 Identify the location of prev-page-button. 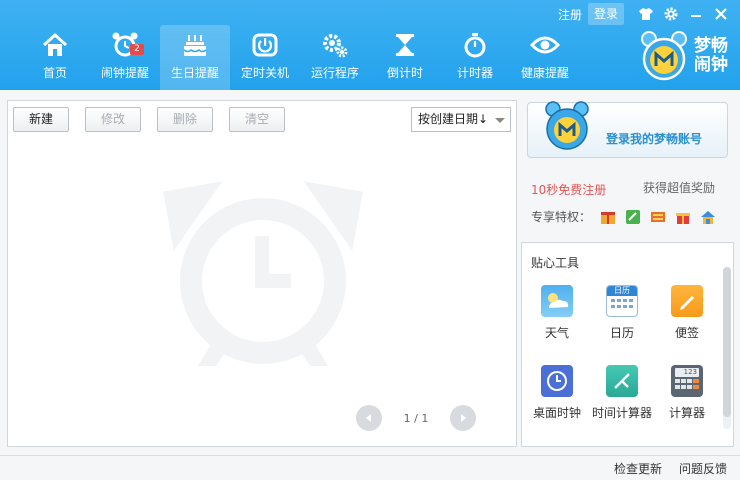
(369, 418).